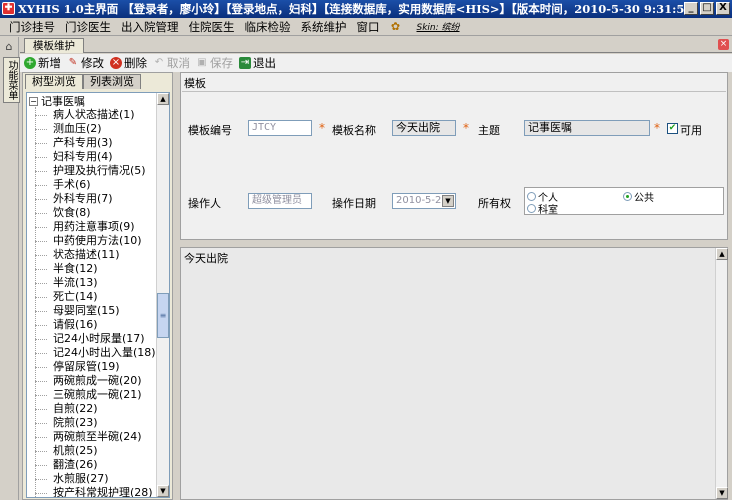  I want to click on collapse-icon: −, so click(33, 101).